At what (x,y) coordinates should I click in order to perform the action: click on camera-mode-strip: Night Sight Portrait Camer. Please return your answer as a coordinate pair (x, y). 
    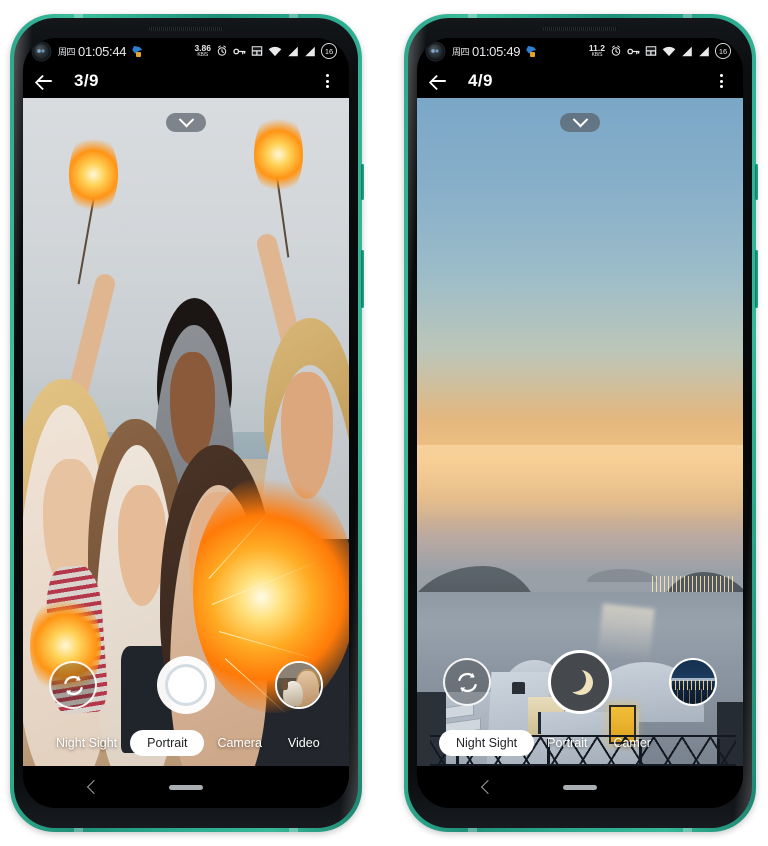
    Looking at the image, I should click on (580, 743).